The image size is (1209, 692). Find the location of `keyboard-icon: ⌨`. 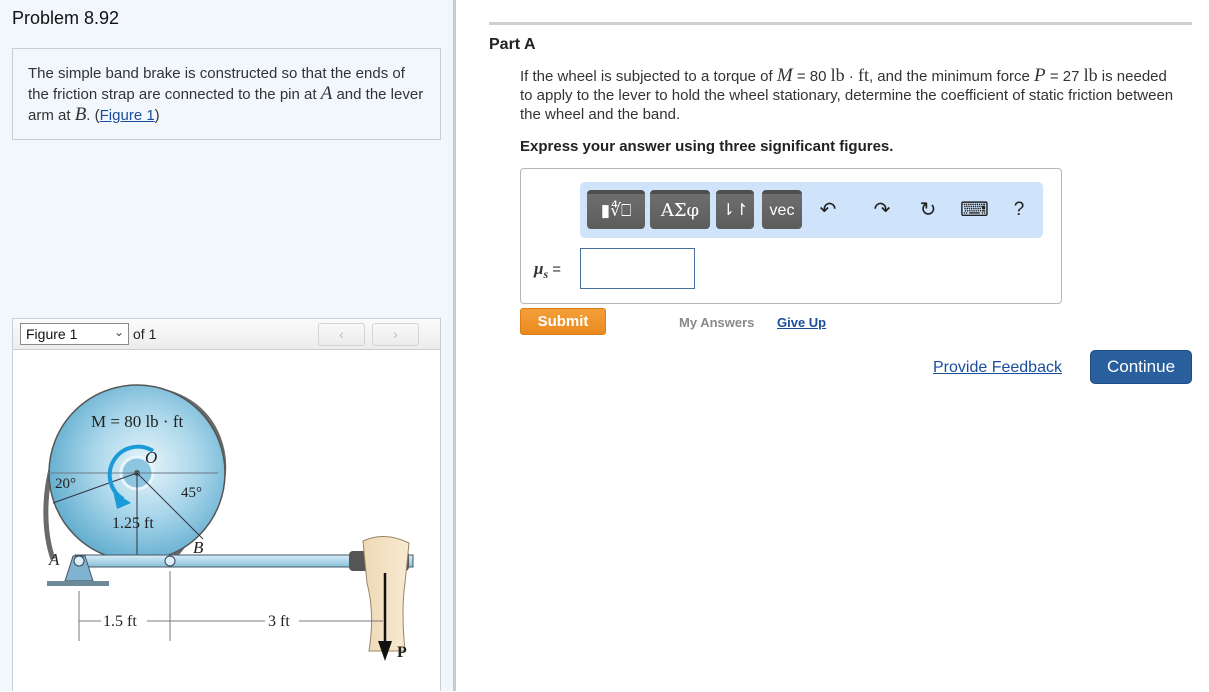

keyboard-icon: ⌨ is located at coordinates (974, 210).